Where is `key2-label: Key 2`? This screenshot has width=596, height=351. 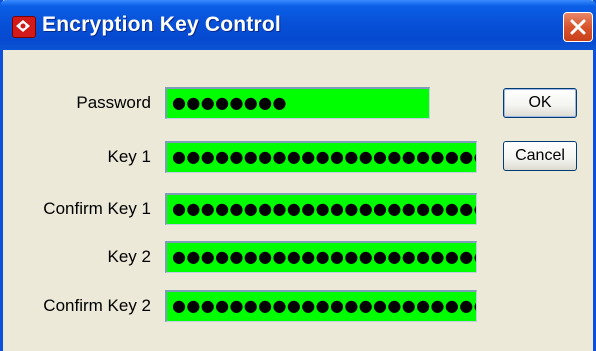
key2-label: Key 2 is located at coordinates (129, 256).